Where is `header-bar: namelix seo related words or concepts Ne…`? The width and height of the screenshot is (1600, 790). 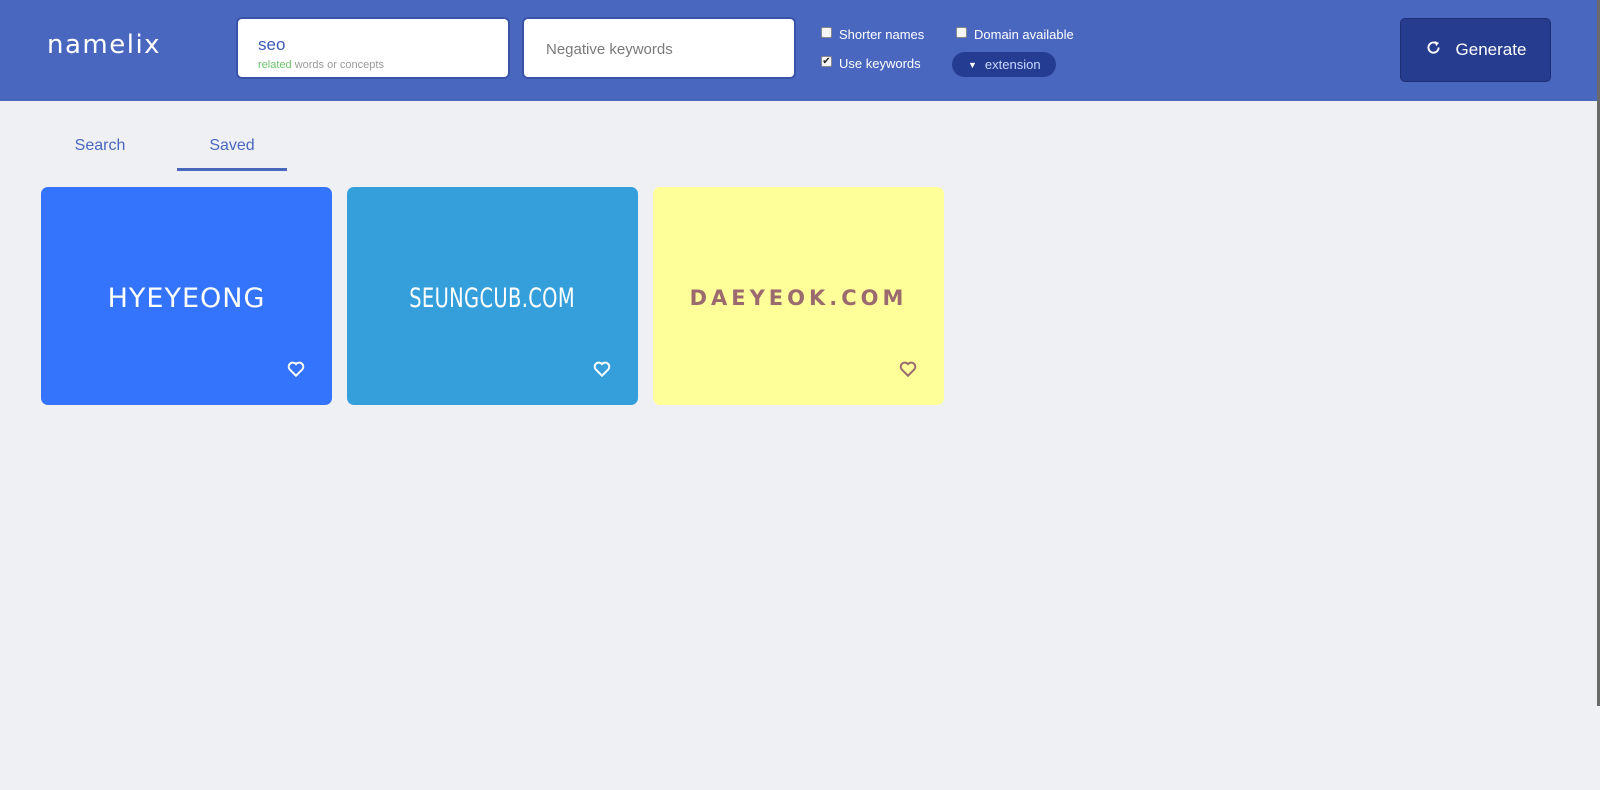 header-bar: namelix seo related words or concepts Ne… is located at coordinates (798, 50).